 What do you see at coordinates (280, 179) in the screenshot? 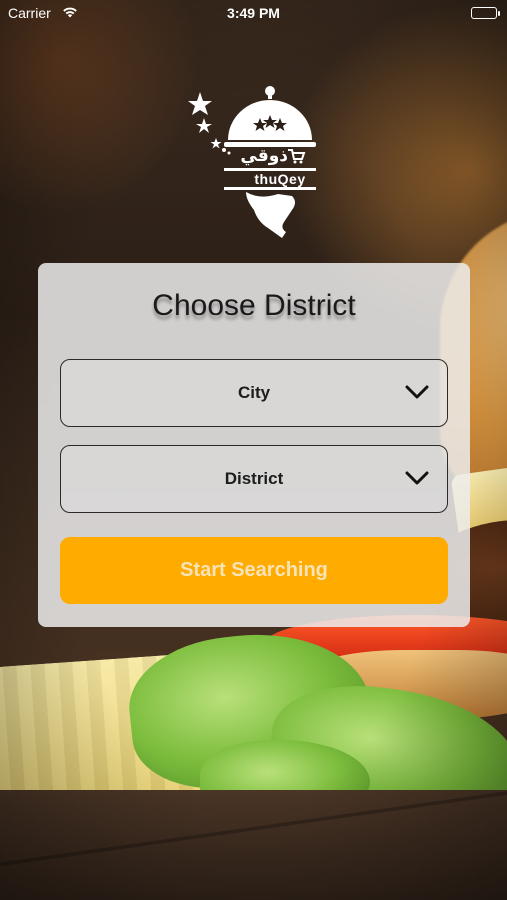
I see `logo-brand-text: thuQey` at bounding box center [280, 179].